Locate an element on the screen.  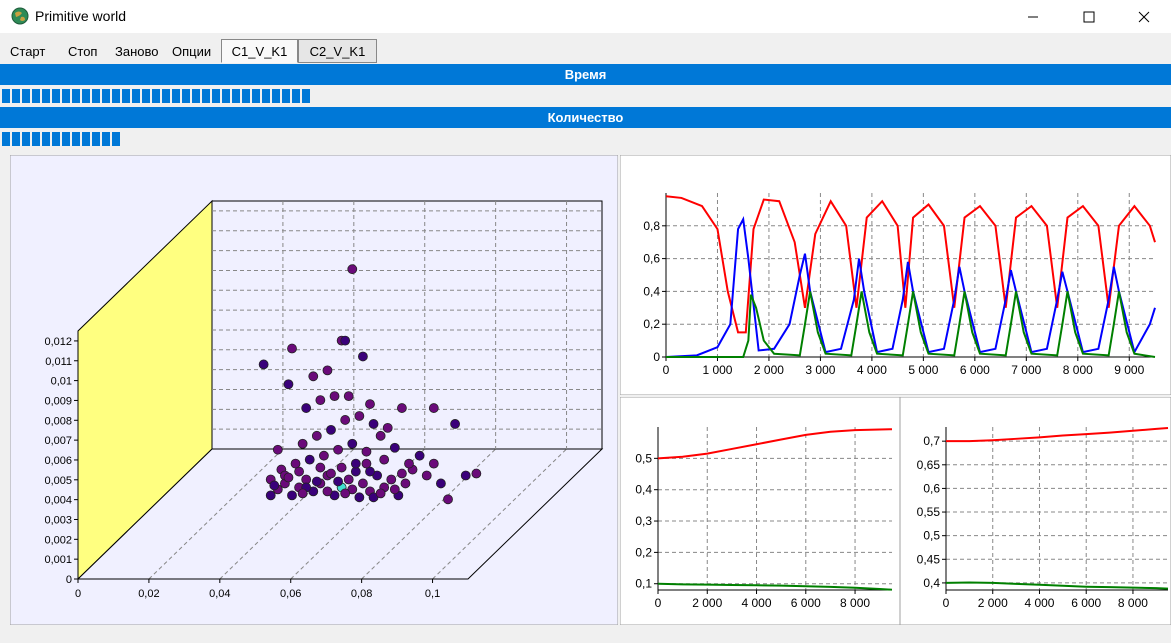
menu-start: Старт is located at coordinates (27, 51).